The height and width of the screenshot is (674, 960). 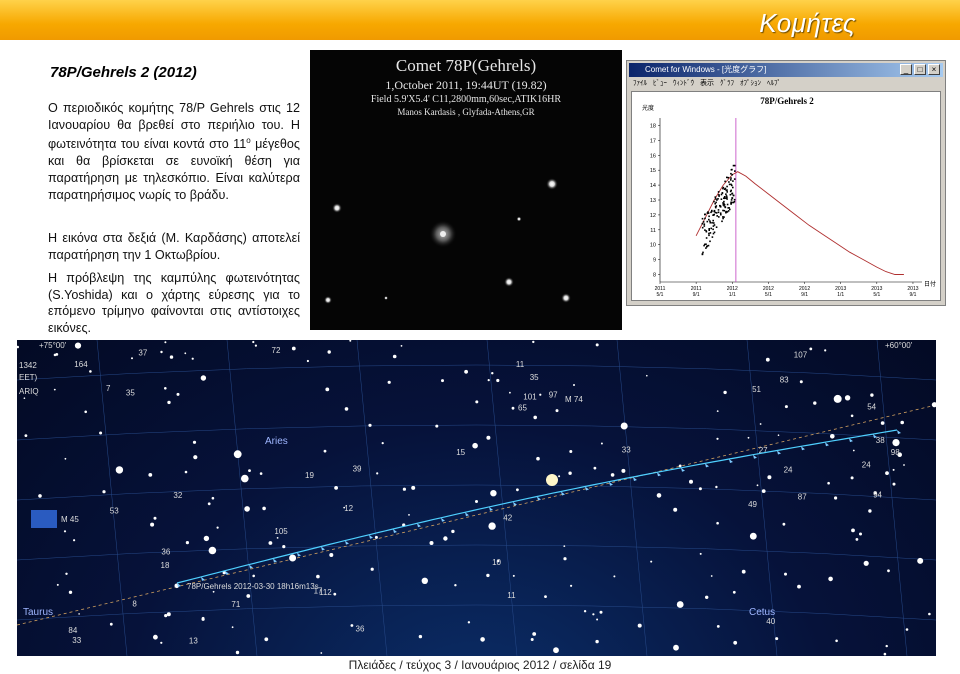 What do you see at coordinates (648, 108) in the screenshot?
I see `y-axis-label: 光度` at bounding box center [648, 108].